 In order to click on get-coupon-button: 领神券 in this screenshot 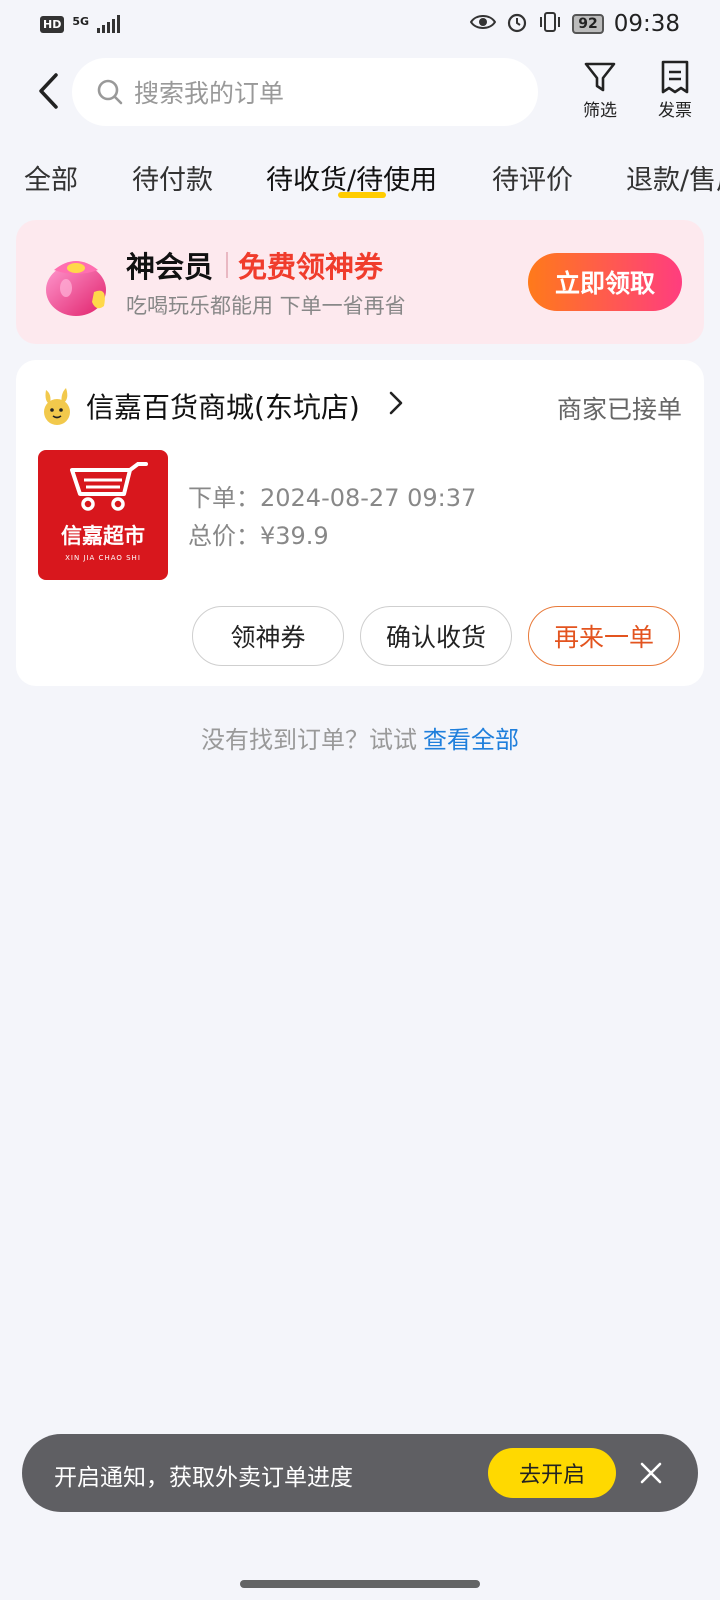, I will do `click(268, 636)`.